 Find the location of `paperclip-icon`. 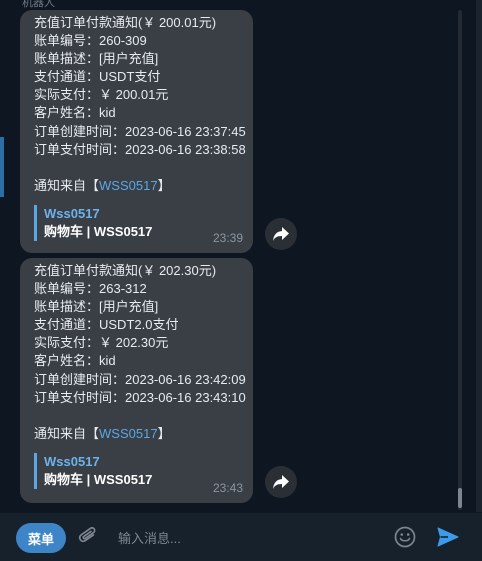

paperclip-icon is located at coordinates (88, 537).